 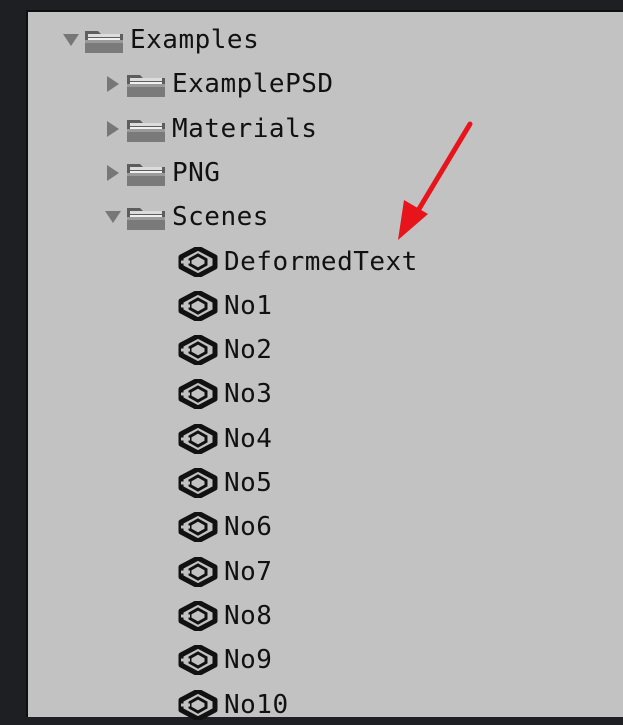 I want to click on tree-item-scene: No1, so click(x=225, y=306).